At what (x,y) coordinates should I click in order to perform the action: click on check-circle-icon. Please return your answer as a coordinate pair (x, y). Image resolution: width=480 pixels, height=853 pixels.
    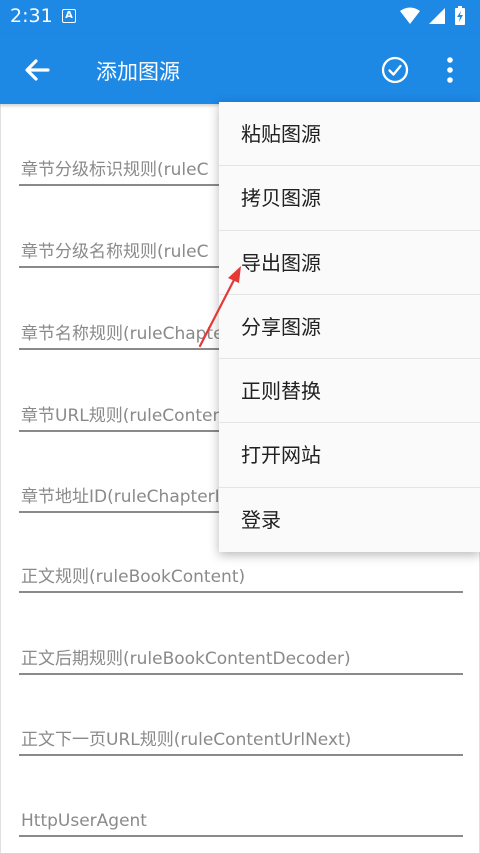
    Looking at the image, I should click on (395, 70).